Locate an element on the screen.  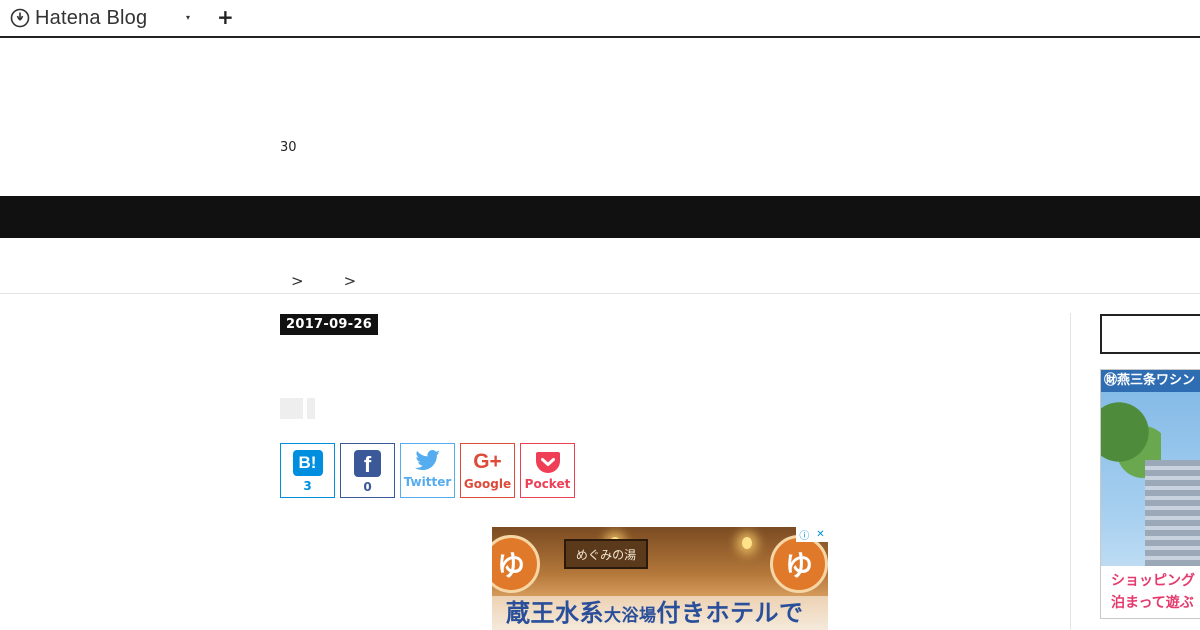
global-header: Hatena Blog ▾ + is located at coordinates (600, 19).